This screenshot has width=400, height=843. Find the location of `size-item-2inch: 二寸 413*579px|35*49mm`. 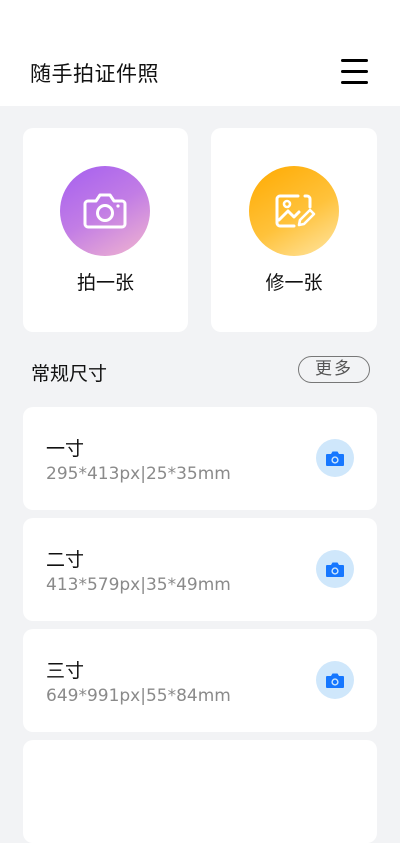

size-item-2inch: 二寸 413*579px|35*49mm is located at coordinates (200, 569).